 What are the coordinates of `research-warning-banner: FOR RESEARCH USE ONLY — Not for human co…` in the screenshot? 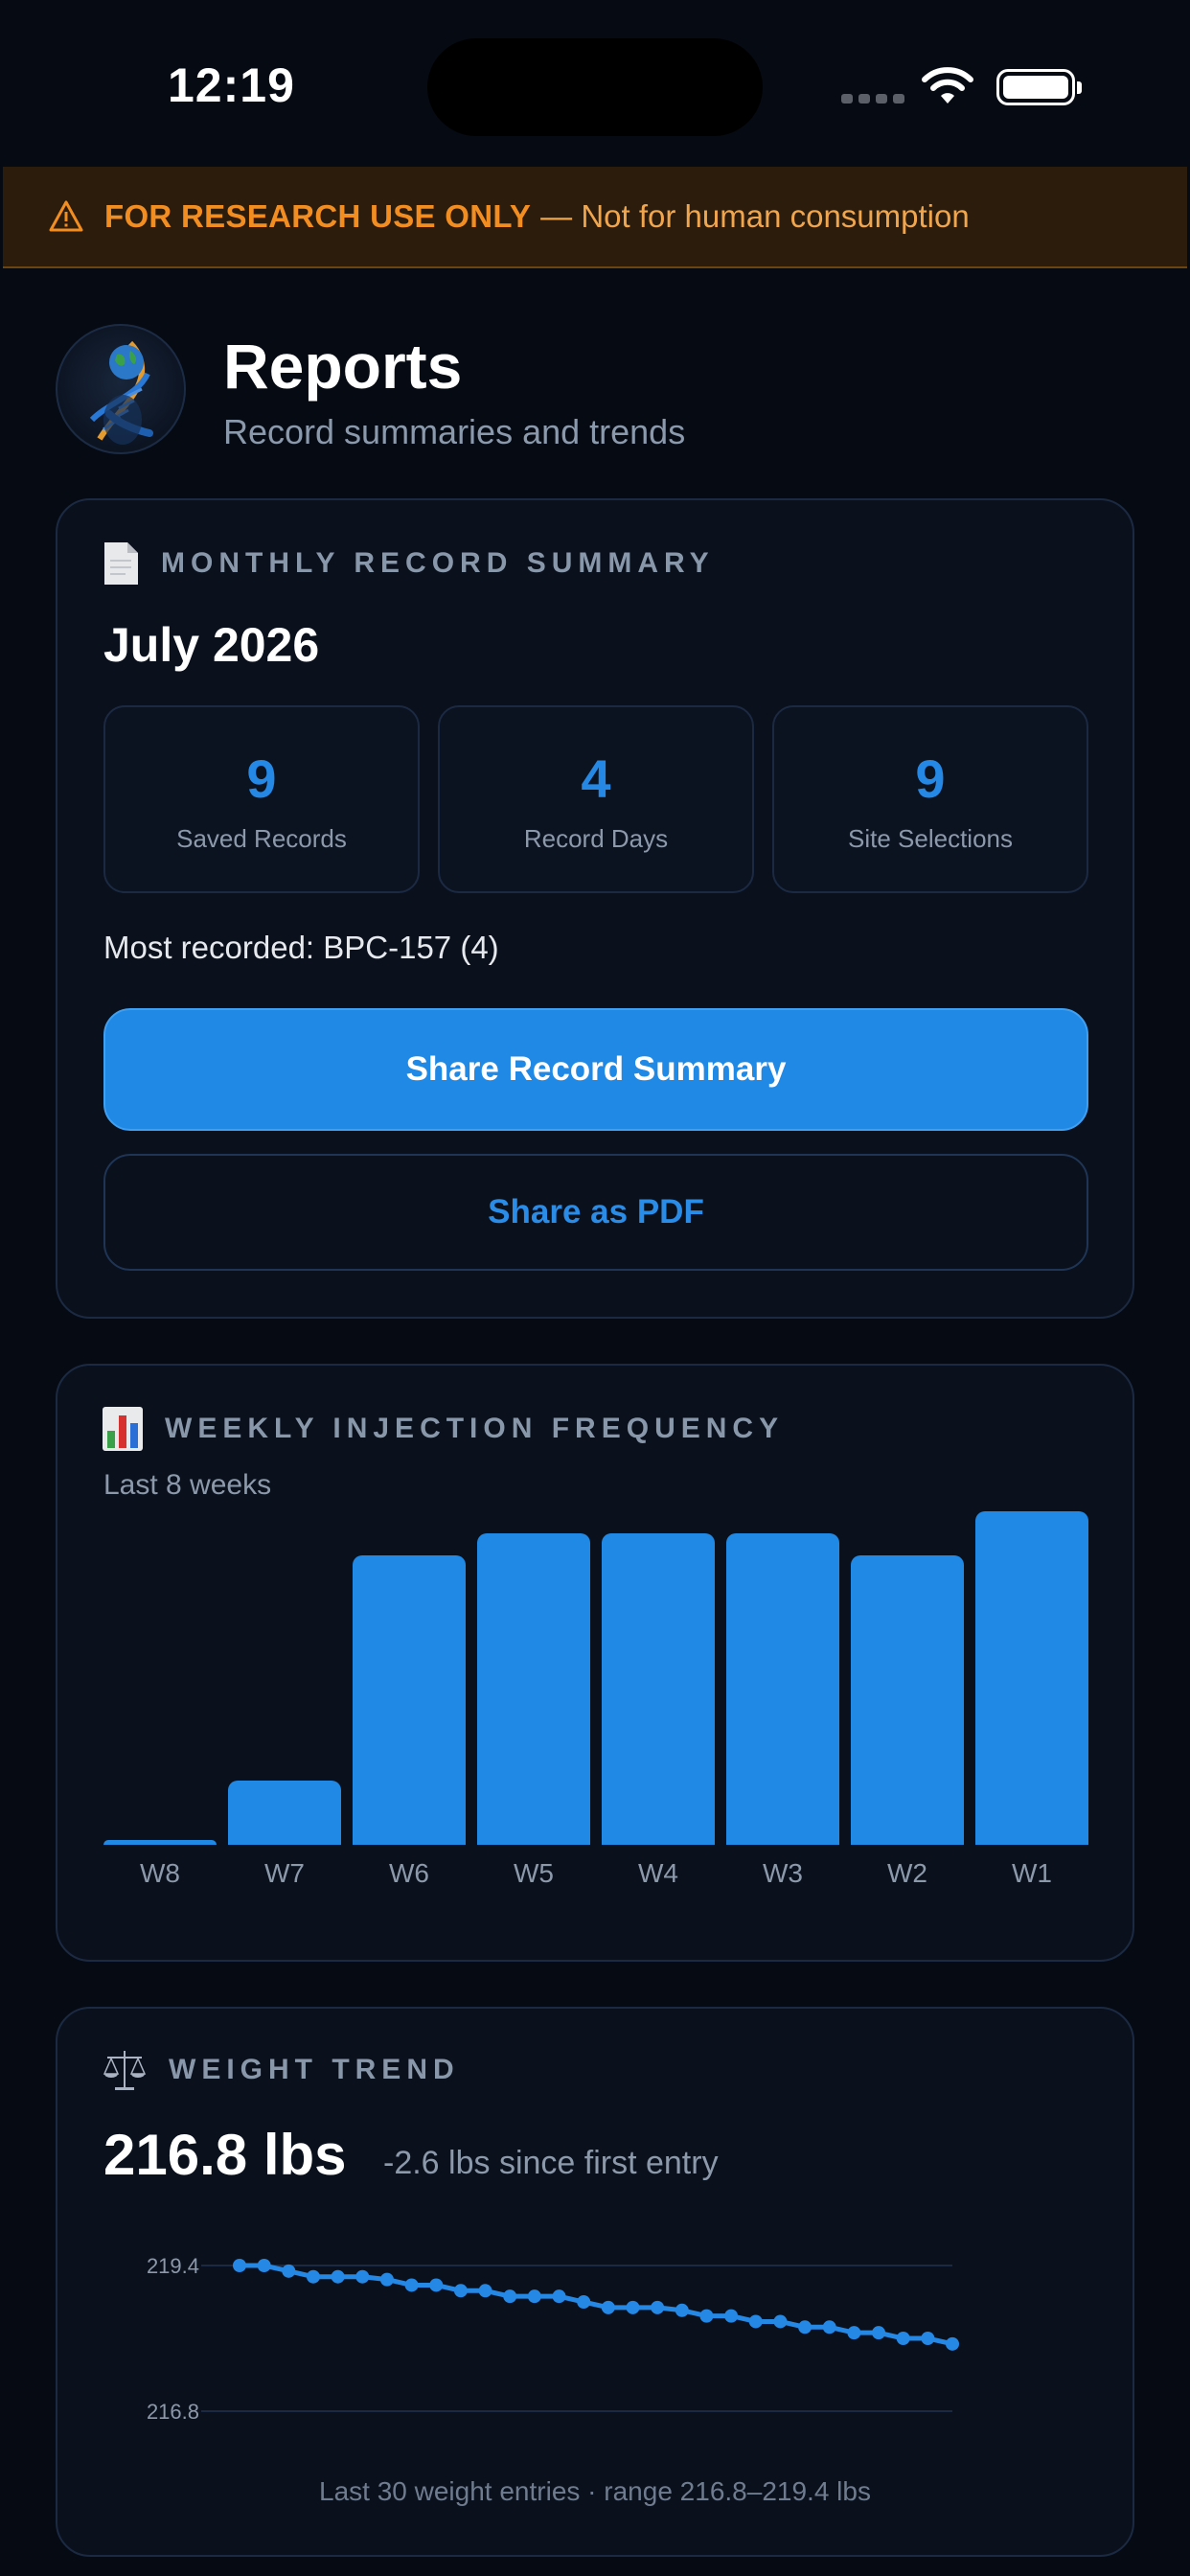 It's located at (595, 217).